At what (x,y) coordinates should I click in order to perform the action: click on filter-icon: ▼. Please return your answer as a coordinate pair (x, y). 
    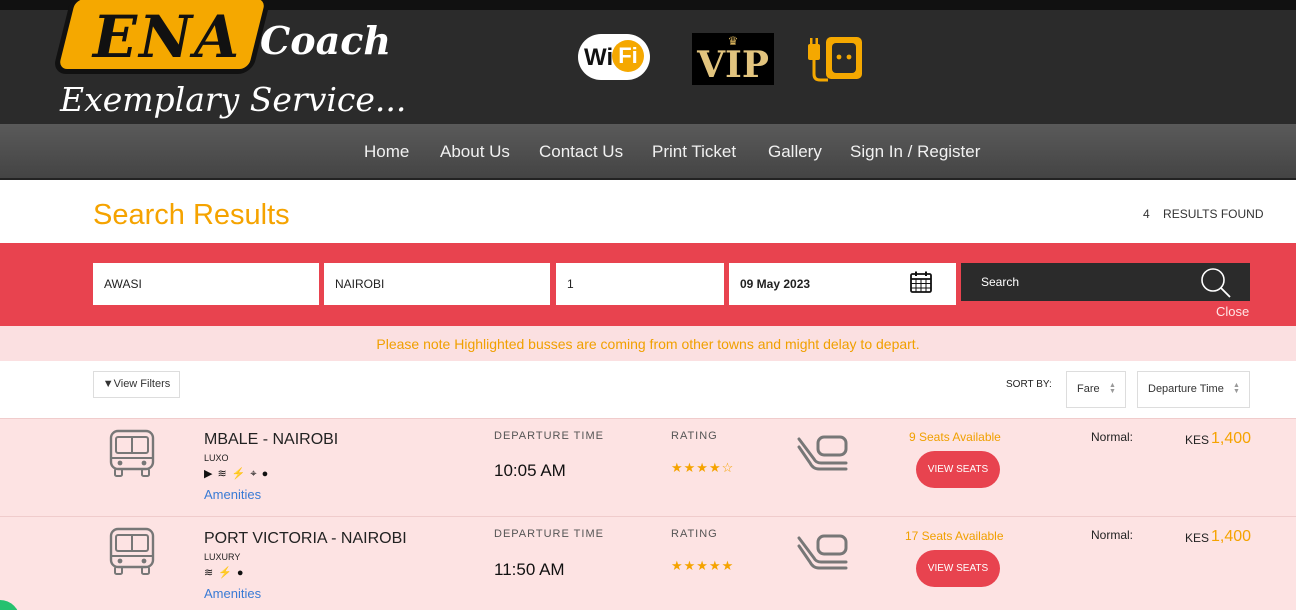
    Looking at the image, I should click on (108, 384).